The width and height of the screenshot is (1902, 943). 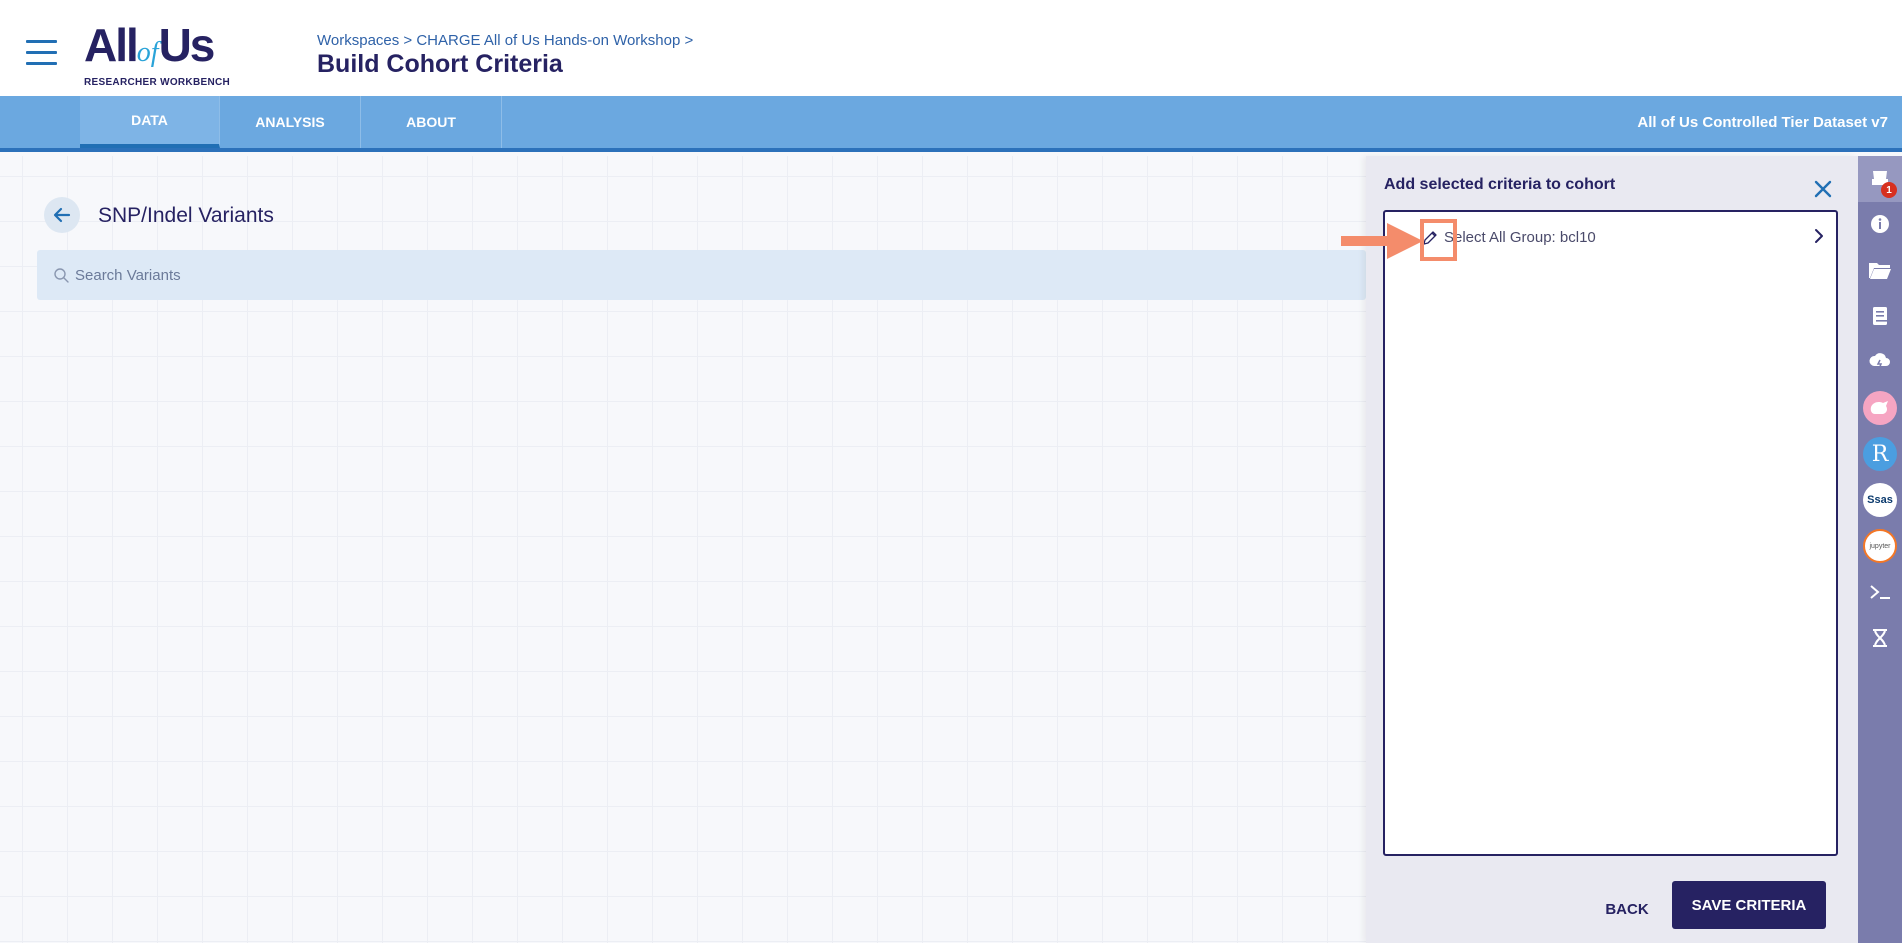 I want to click on info-icon, so click(x=1880, y=224).